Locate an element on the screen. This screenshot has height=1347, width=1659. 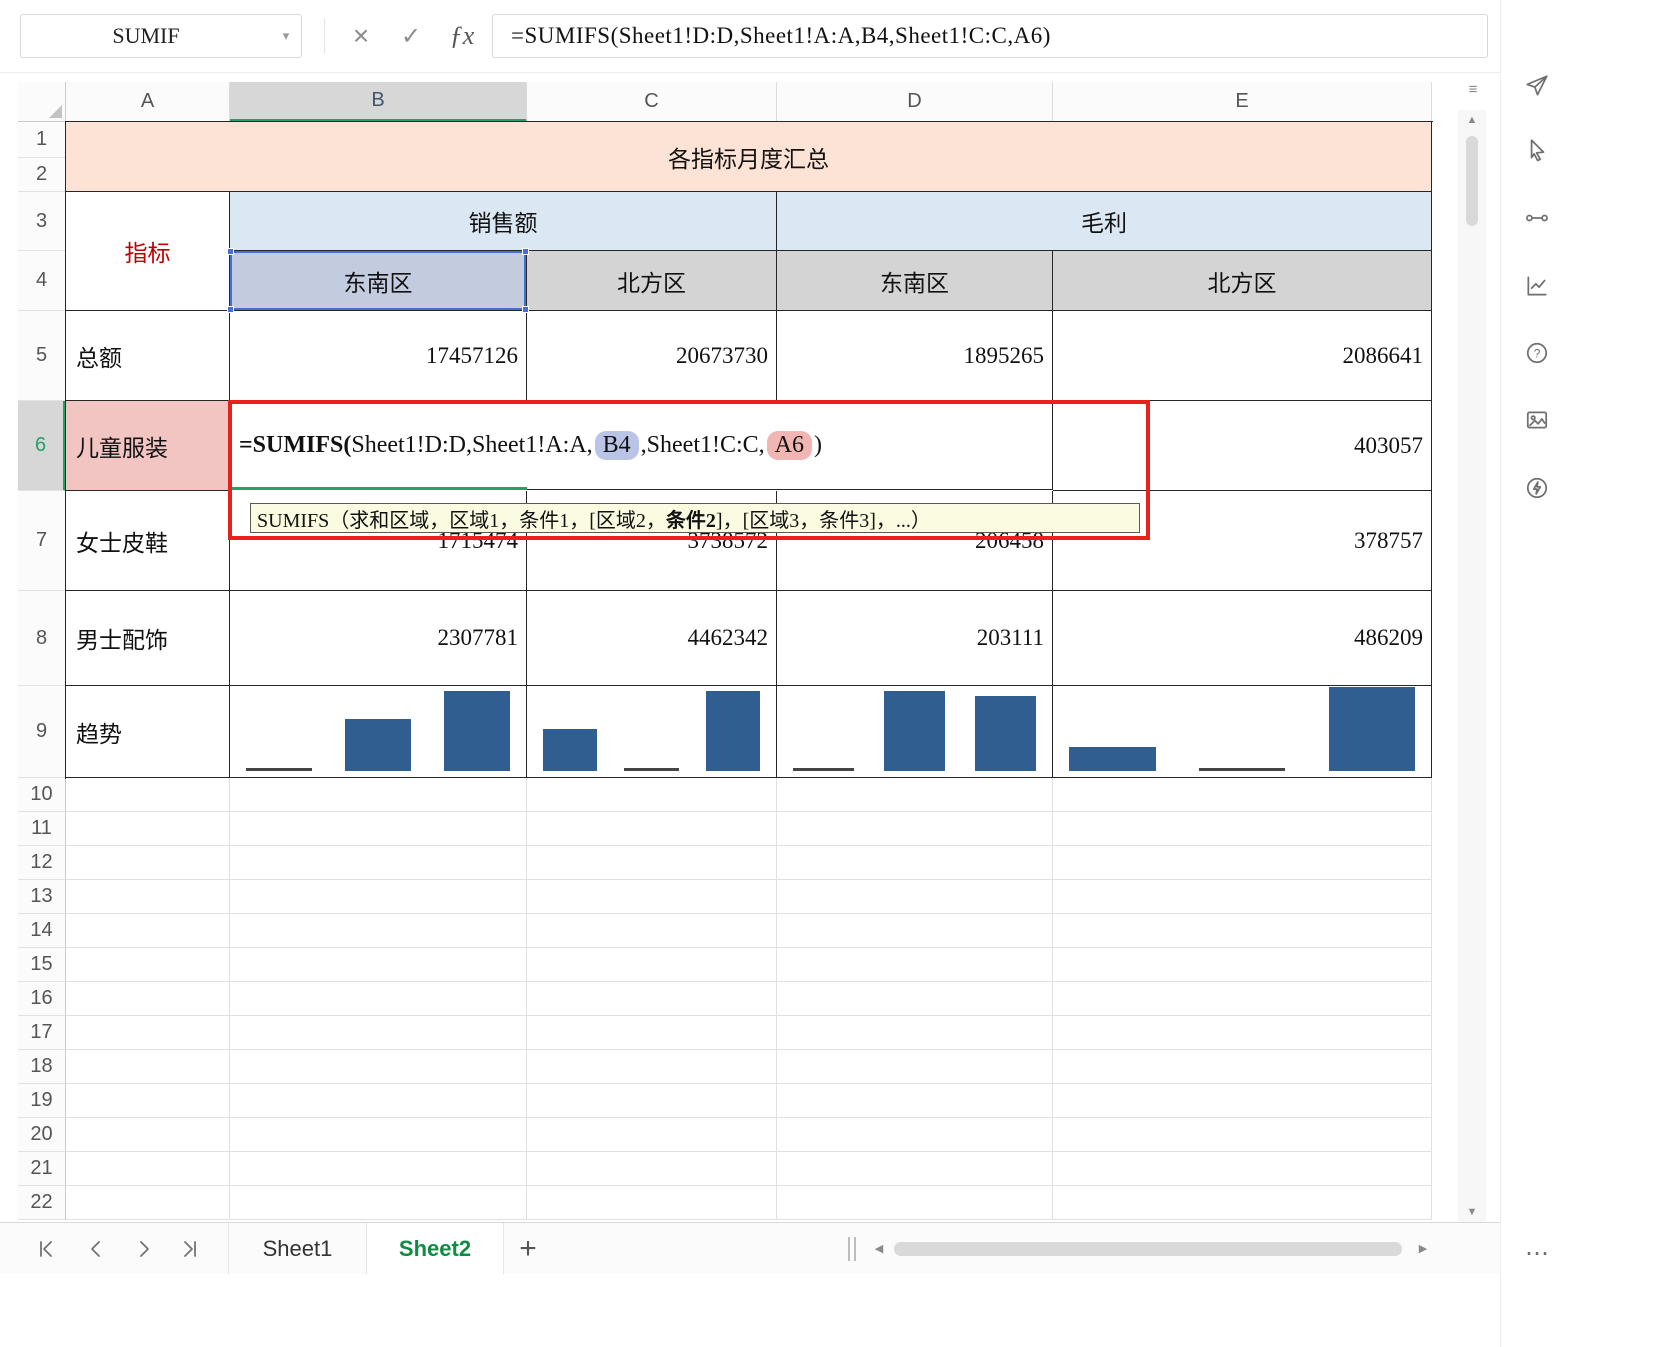
scroll-down-icon: ▼ is located at coordinates (1472, 1212).